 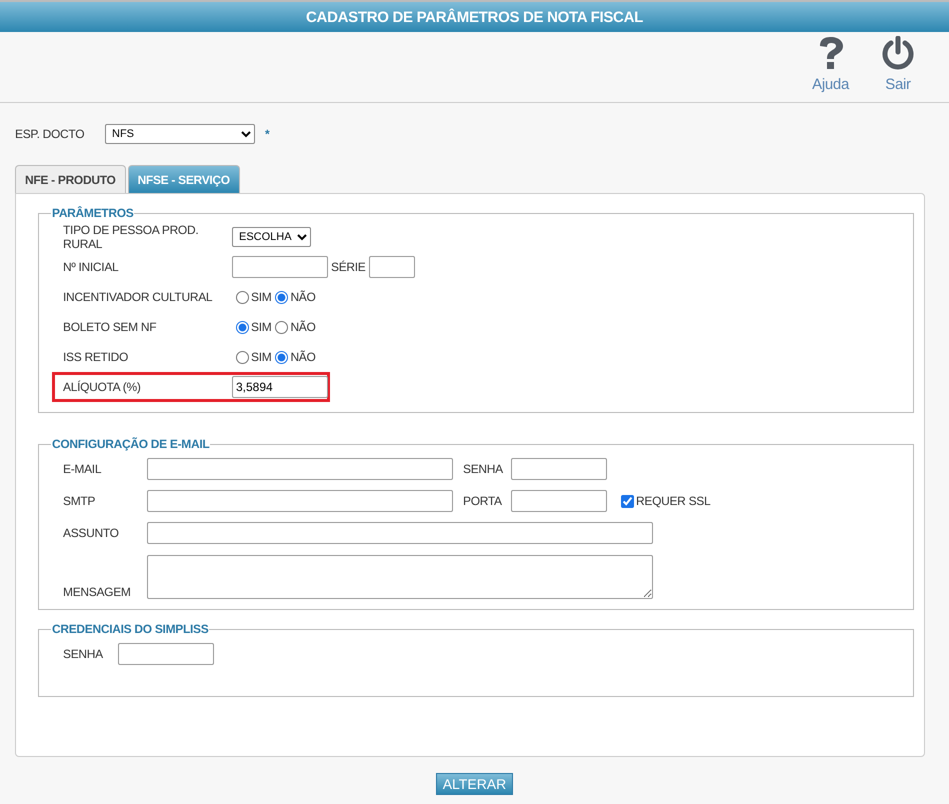 I want to click on section-title: CREDENCIAIS DO SIMPLISS, so click(x=130, y=629).